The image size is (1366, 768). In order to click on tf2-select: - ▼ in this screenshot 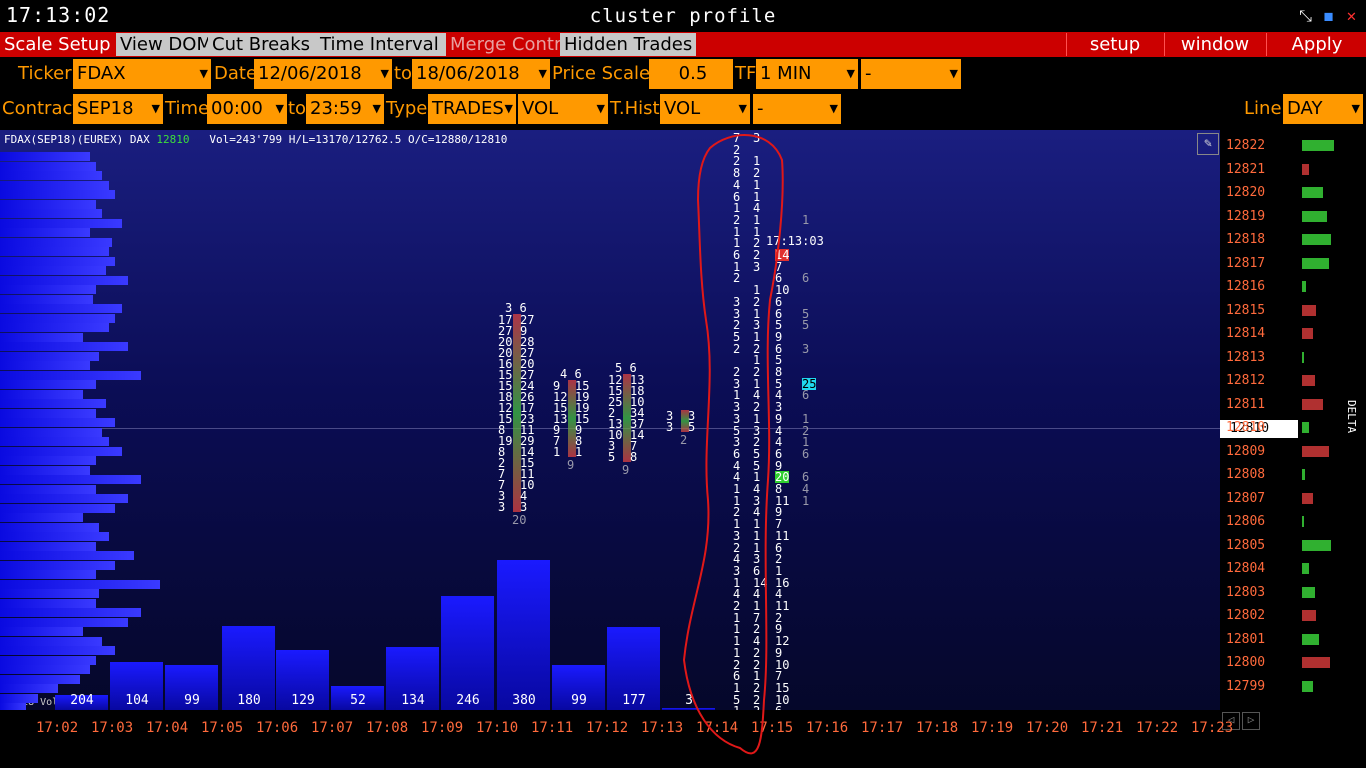, I will do `click(911, 74)`.